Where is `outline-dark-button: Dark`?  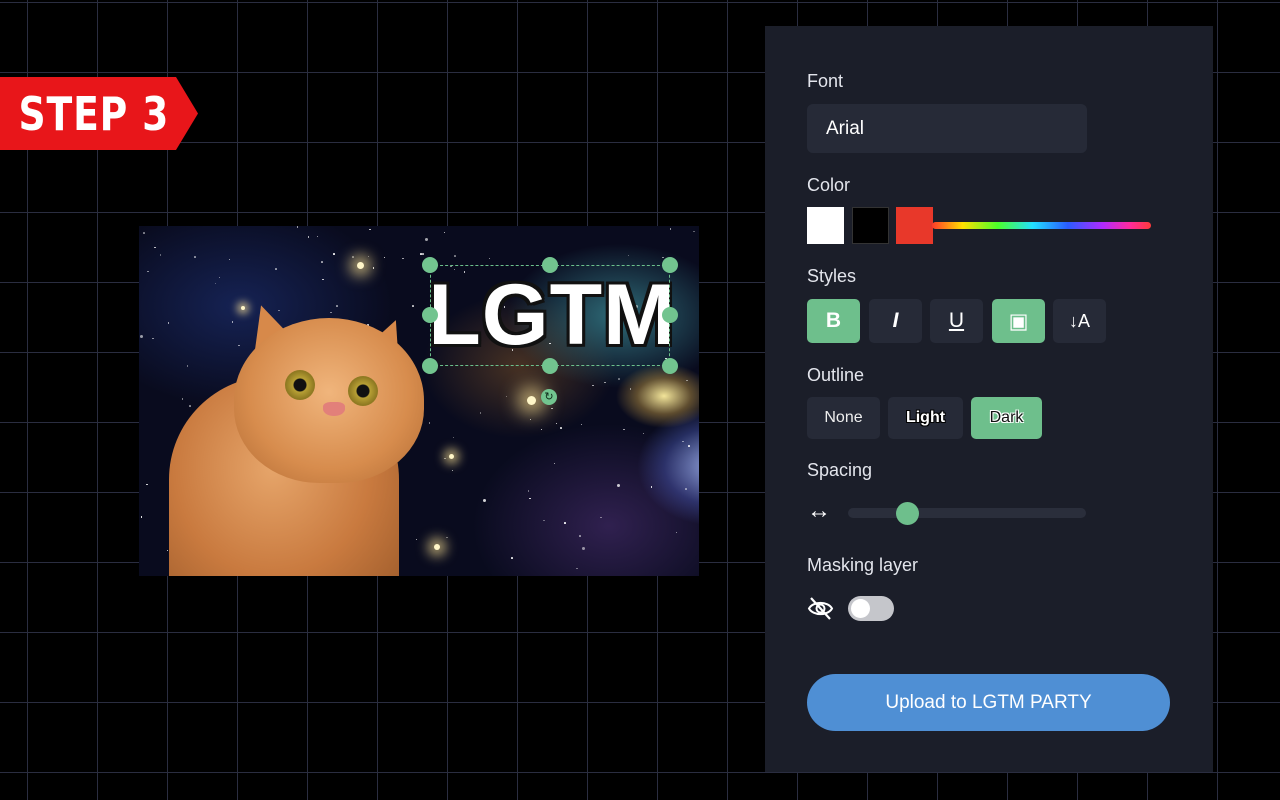
outline-dark-button: Dark is located at coordinates (1006, 418).